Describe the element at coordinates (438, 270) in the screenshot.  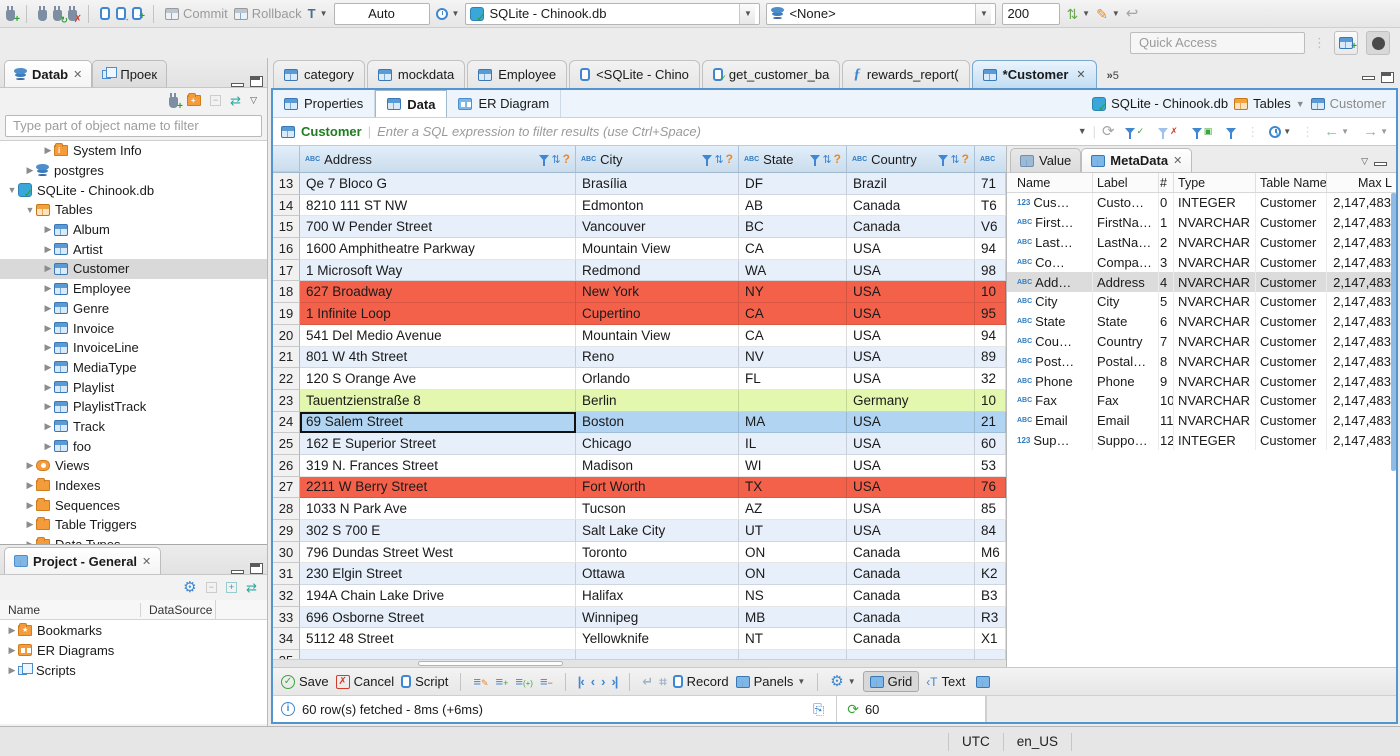
I see `cell-address: 1 Microsoft Way` at that location.